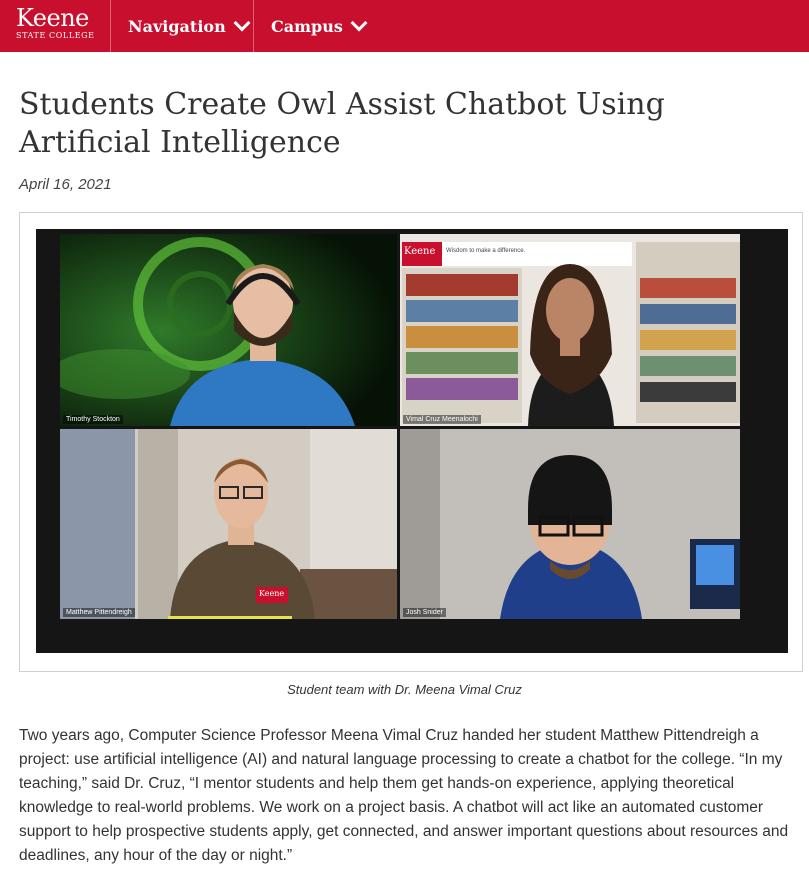  I want to click on banner-tagline: Wisdom to make a difference., so click(486, 251).